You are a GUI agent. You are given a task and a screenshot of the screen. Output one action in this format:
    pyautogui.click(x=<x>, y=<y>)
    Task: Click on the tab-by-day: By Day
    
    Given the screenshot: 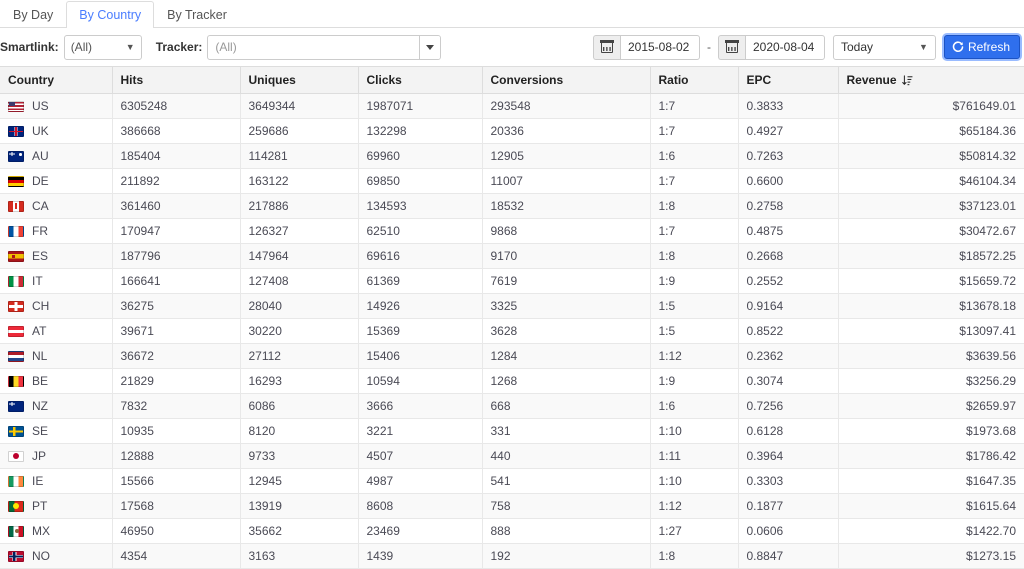 What is the action you would take?
    pyautogui.click(x=33, y=14)
    